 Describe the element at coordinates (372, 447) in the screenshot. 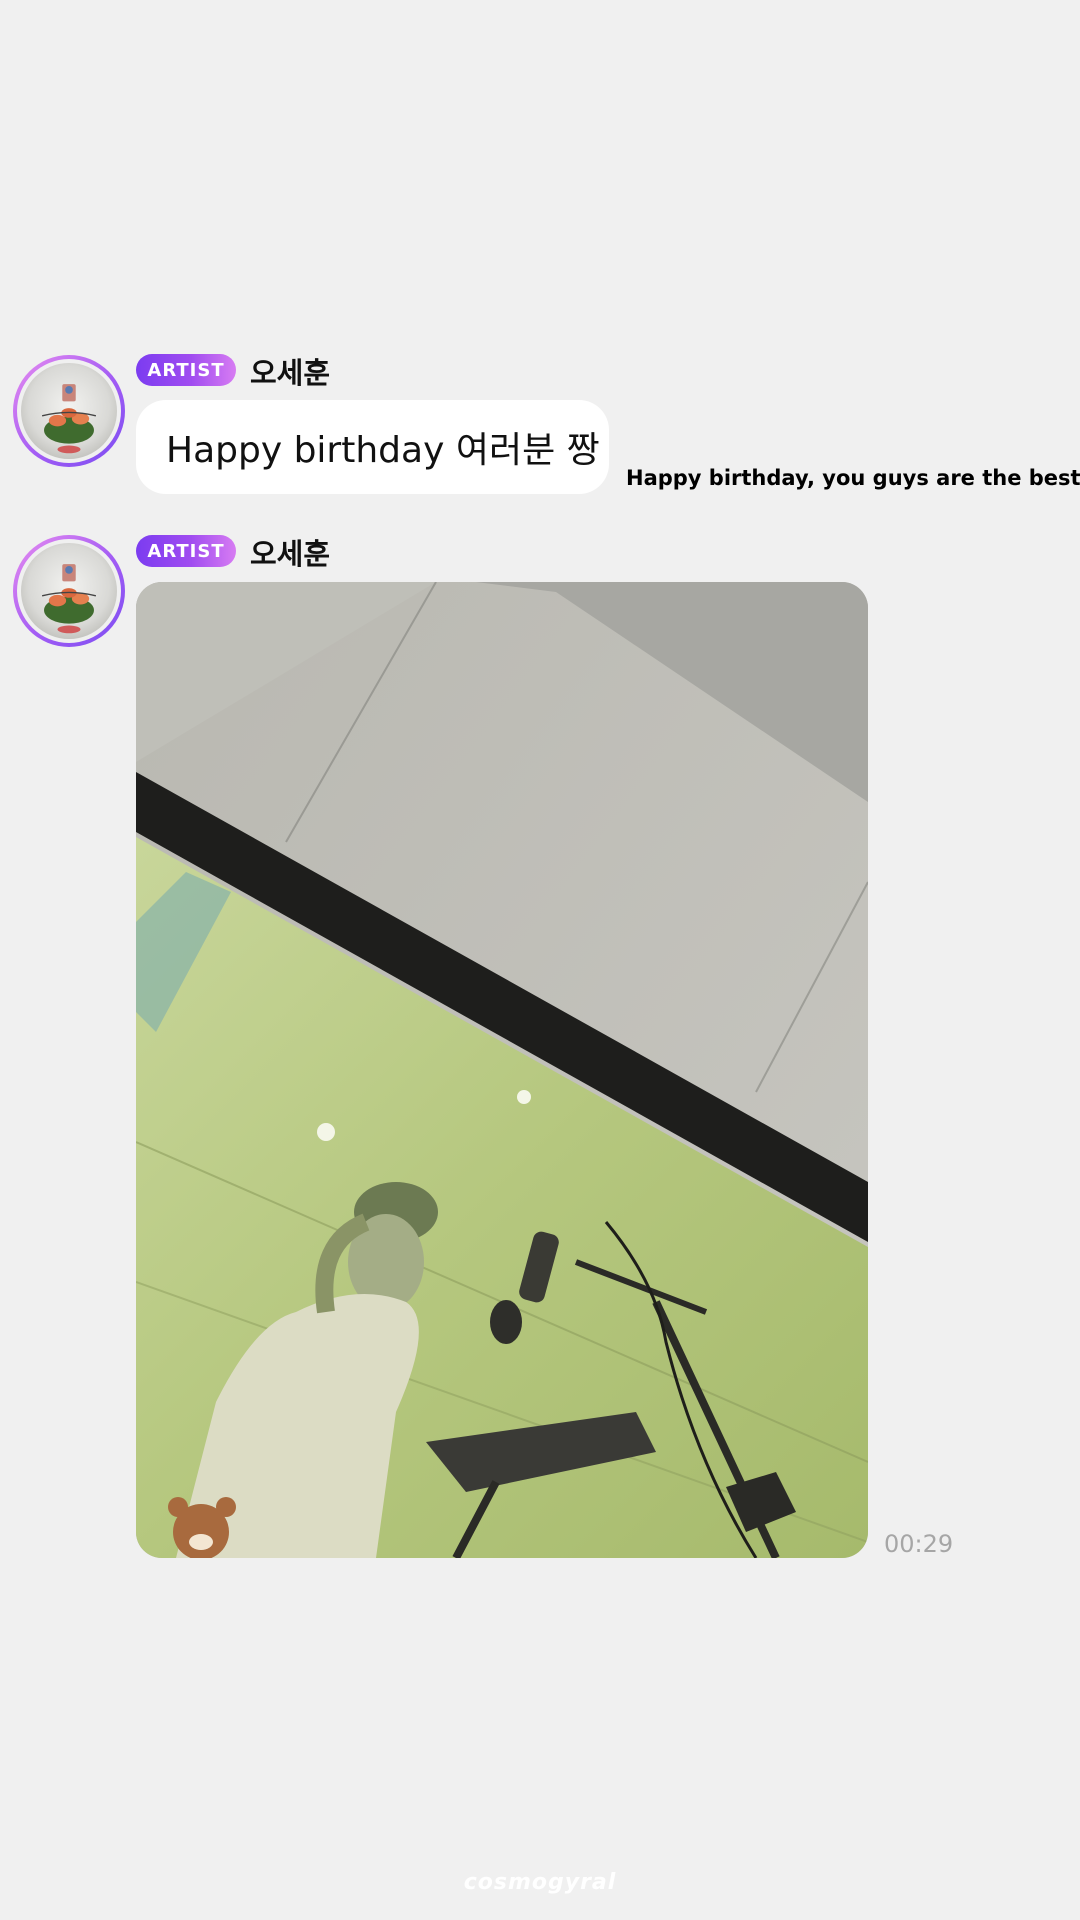

I see `message-bubble: Happy birthday 여러분 짱` at that location.